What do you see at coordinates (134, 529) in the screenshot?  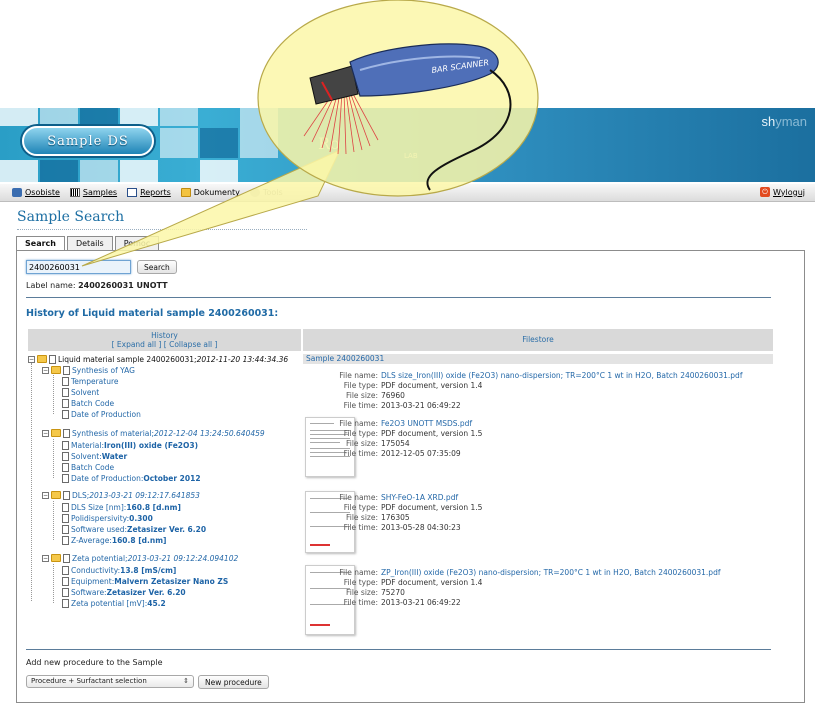 I see `tree-leaf: Software used: Zetasizer Ver. 6.20` at bounding box center [134, 529].